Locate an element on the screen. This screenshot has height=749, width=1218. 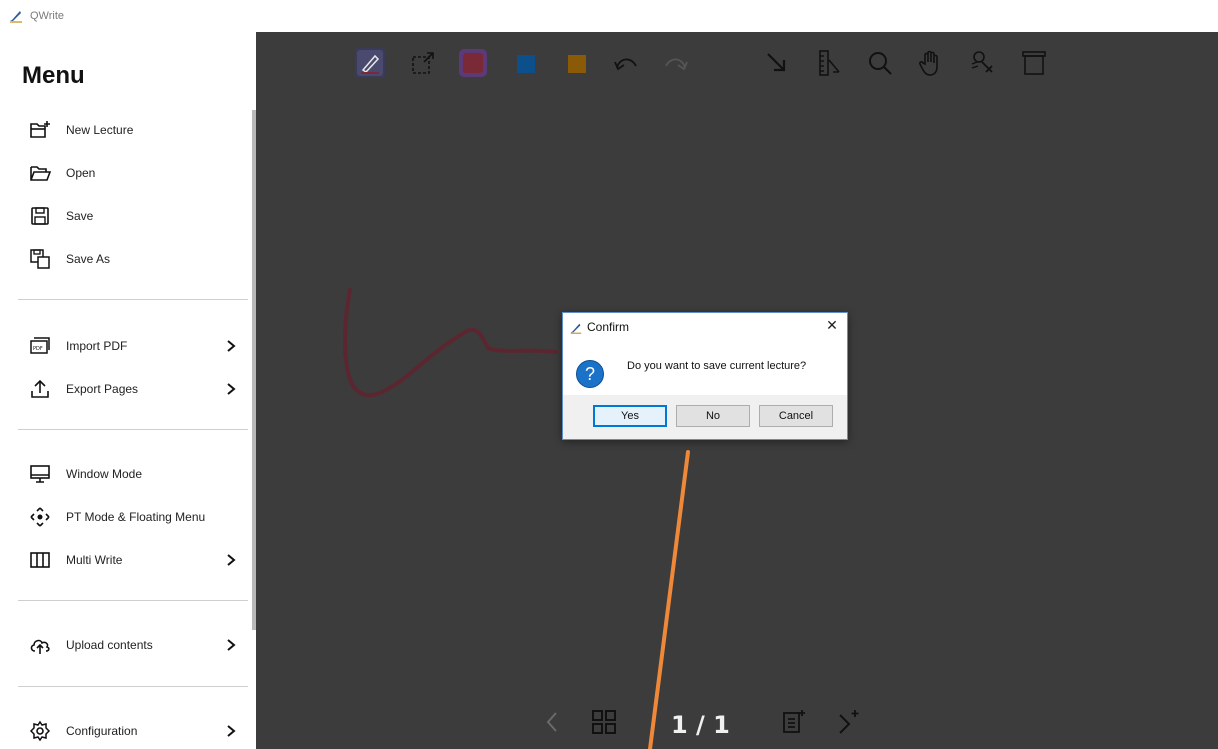
menu-item-new-lecture: New Lecture is located at coordinates (126, 130).